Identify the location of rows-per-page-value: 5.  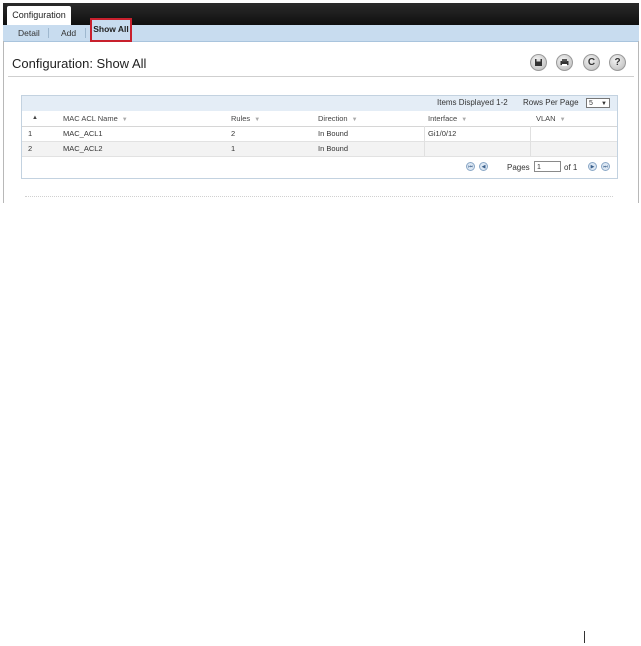
(591, 103).